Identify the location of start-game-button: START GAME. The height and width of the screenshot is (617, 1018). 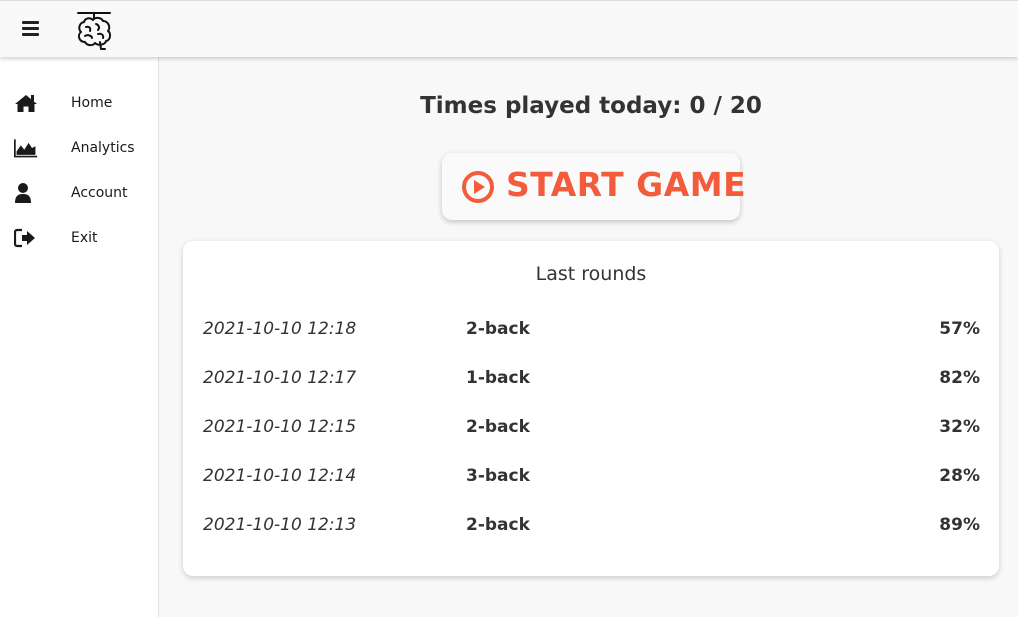
(594, 186).